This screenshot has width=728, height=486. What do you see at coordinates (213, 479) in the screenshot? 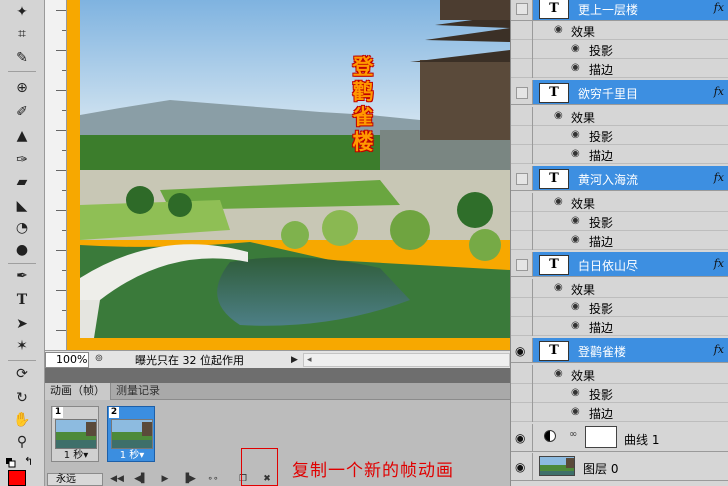
I see `tween-icon: ∘∘` at bounding box center [213, 479].